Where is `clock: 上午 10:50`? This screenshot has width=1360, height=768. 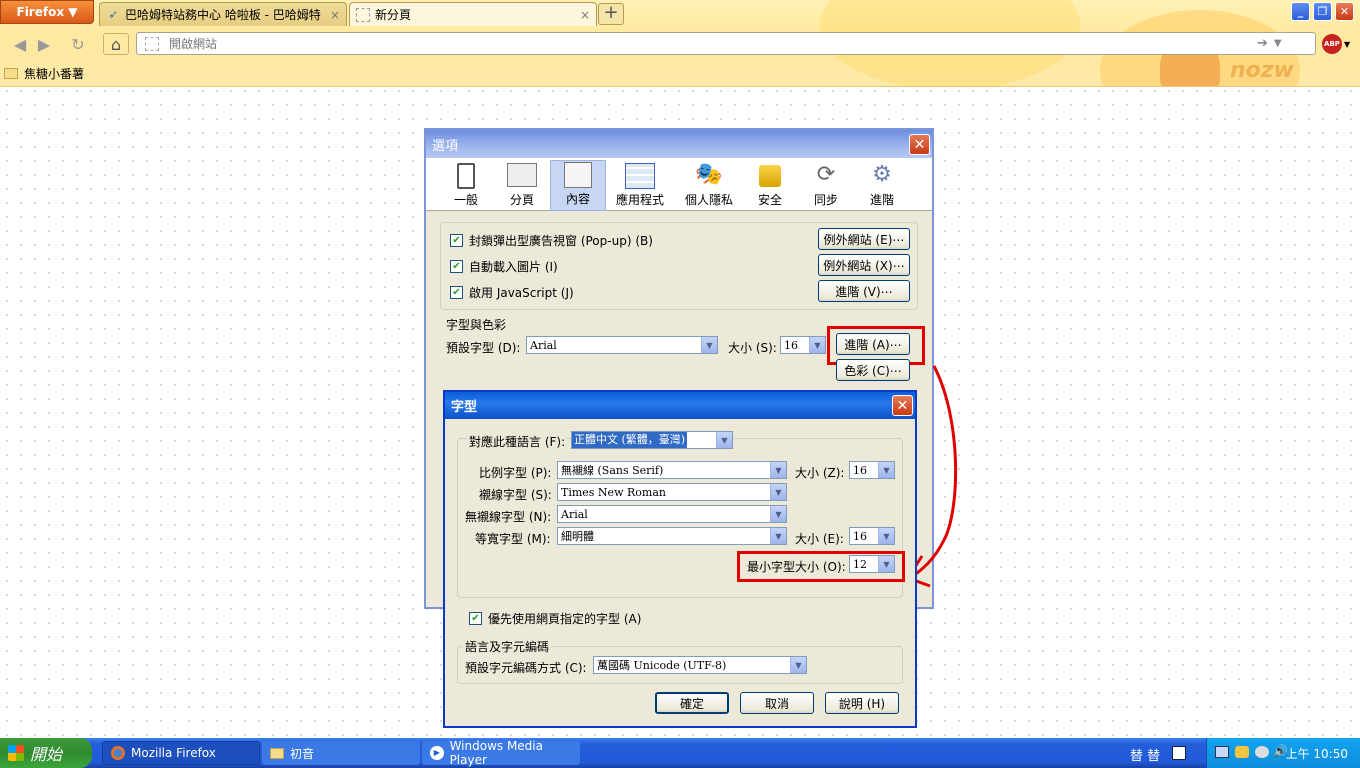 clock: 上午 10:50 is located at coordinates (1317, 753).